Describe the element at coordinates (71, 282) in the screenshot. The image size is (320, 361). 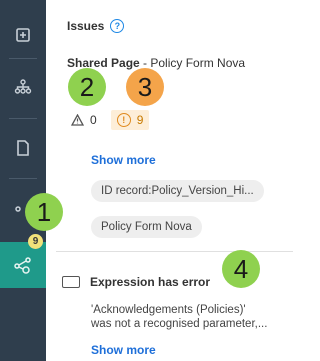
I see `expression-icon` at that location.